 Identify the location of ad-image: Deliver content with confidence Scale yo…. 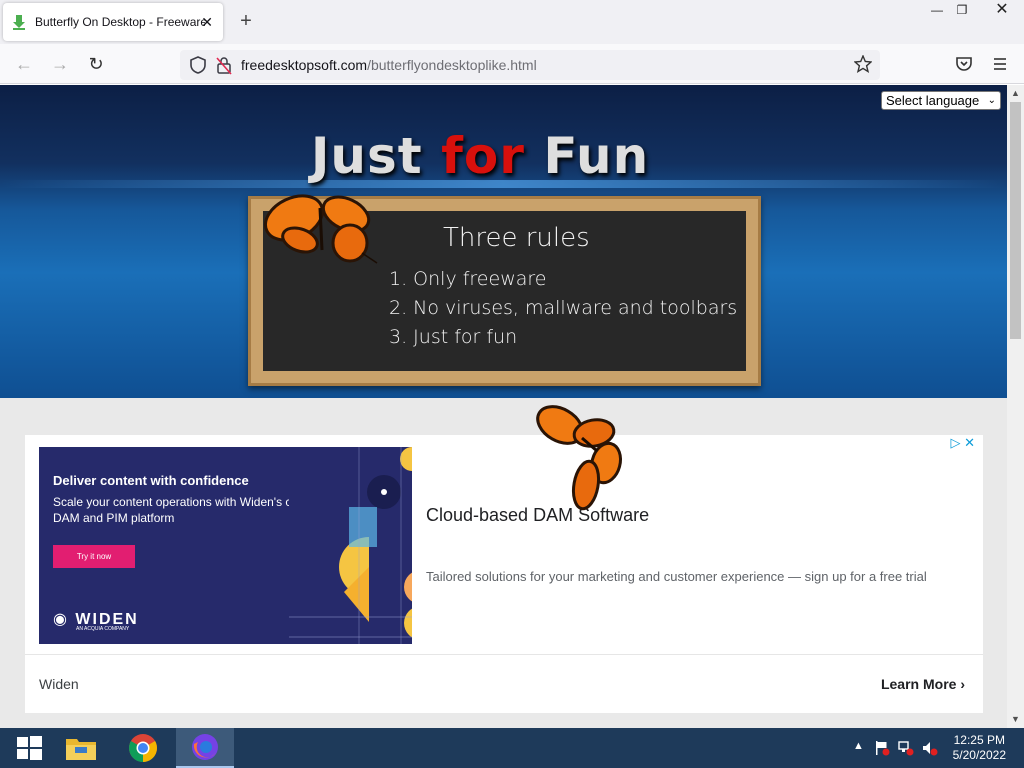
(225, 545).